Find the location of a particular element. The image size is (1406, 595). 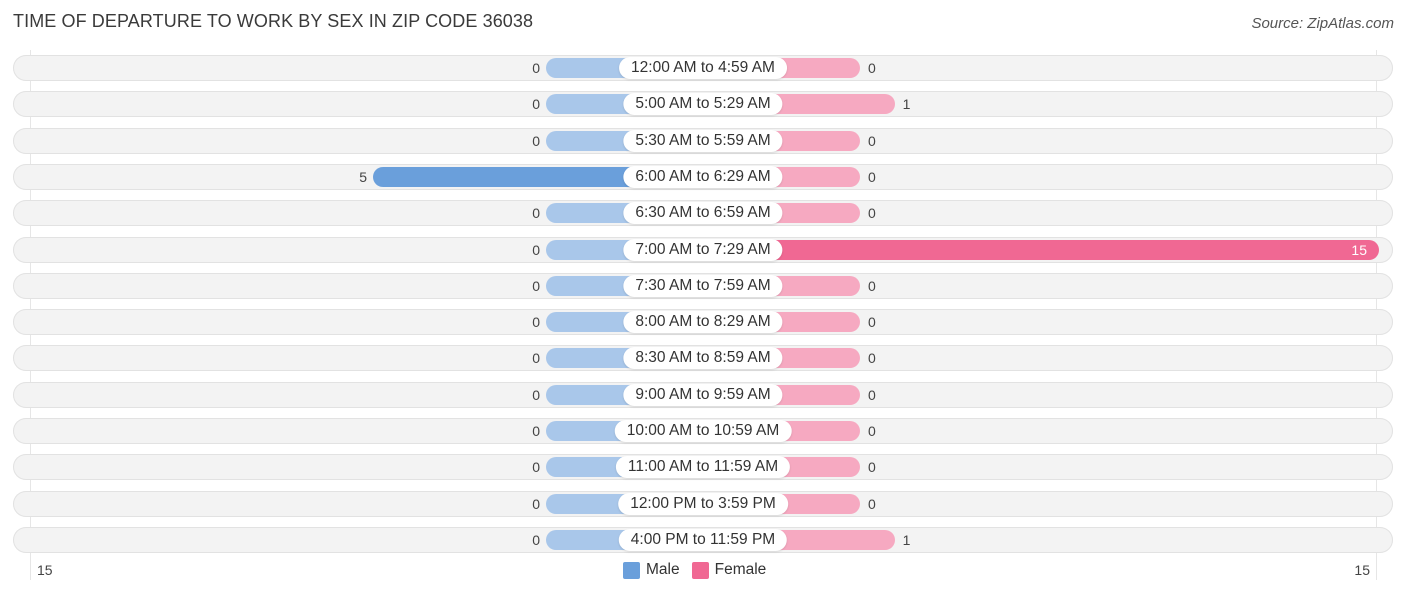

category-label: 12:00 AM to 4:59 AM is located at coordinates (703, 68).